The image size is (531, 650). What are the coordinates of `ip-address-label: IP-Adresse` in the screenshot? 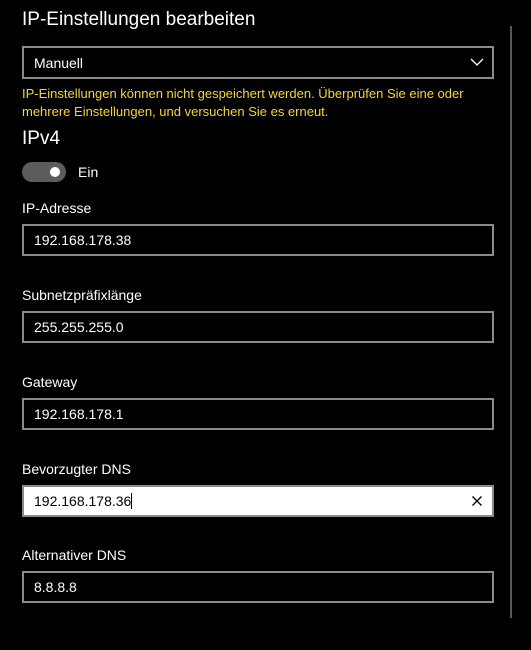 It's located at (57, 208).